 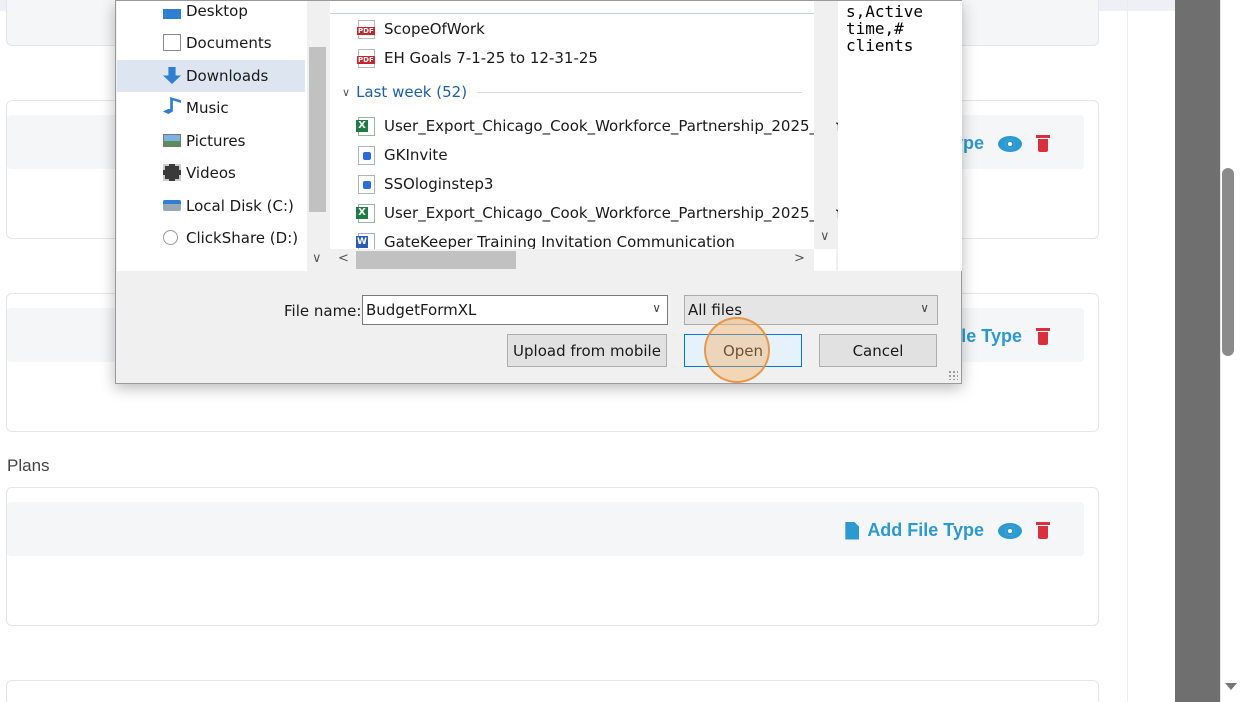 I want to click on chevron-right-icon: >, so click(x=799, y=258).